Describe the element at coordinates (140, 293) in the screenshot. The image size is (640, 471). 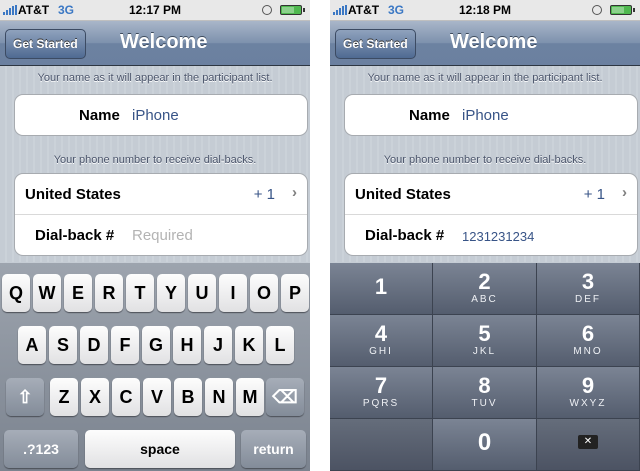
I see `key-t: T` at that location.